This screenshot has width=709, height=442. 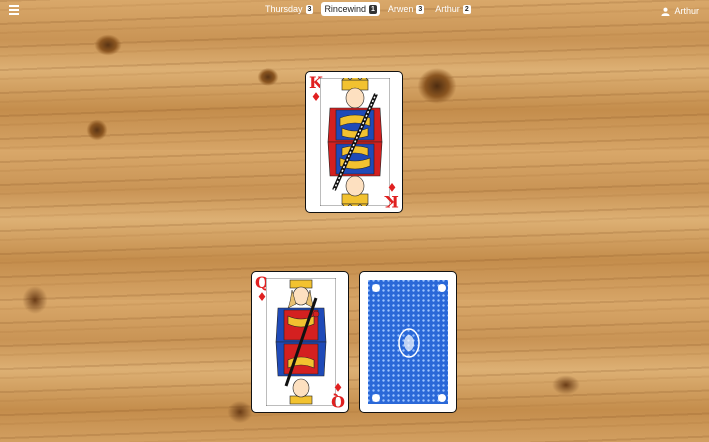 I want to click on player-list: Thursday 3 Rincewind 1 Arwen 3 Arthur 2, so click(x=368, y=9).